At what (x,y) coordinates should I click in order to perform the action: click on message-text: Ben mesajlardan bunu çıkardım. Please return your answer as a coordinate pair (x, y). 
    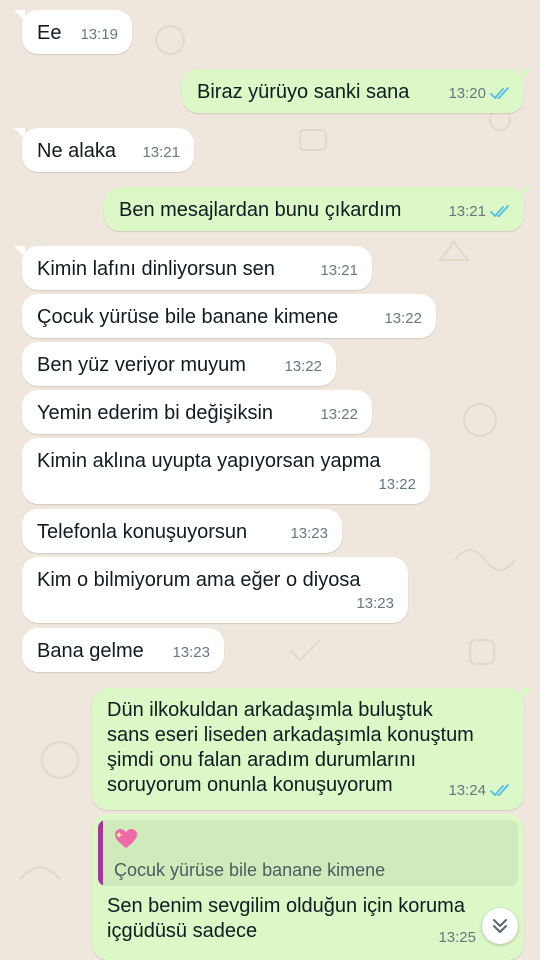
    Looking at the image, I should click on (260, 210).